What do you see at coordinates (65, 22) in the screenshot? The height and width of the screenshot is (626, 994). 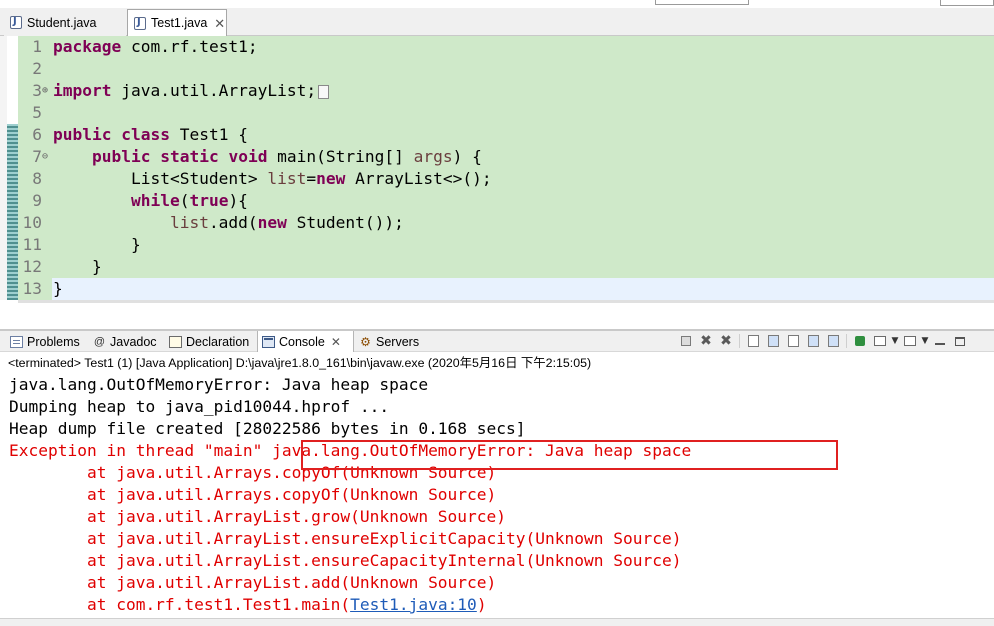 I see `tab-student-java: Student.java` at bounding box center [65, 22].